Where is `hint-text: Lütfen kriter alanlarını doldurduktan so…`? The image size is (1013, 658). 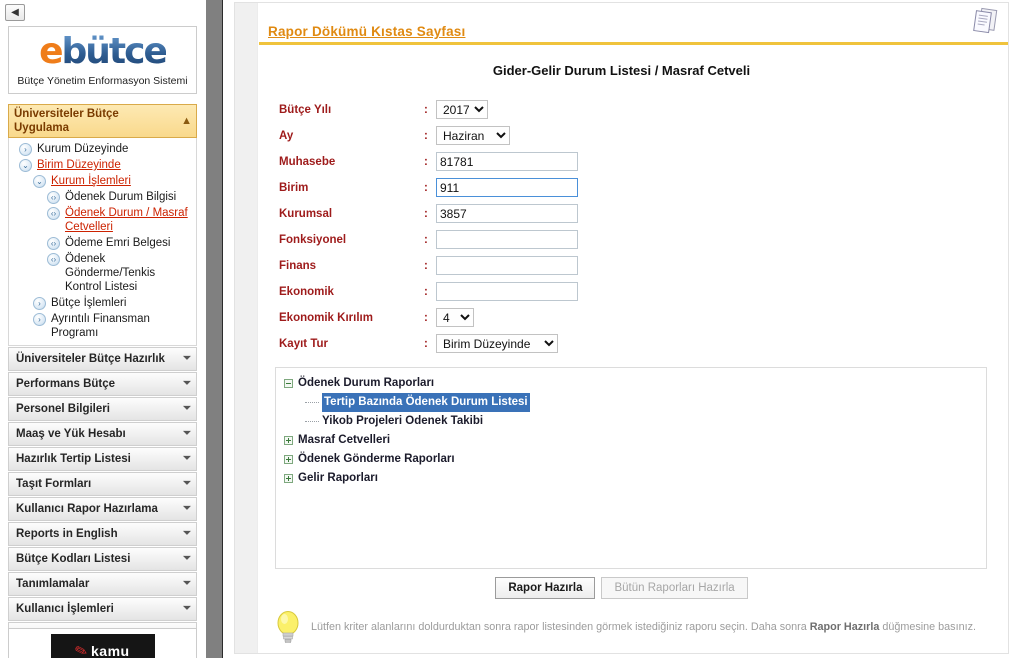
hint-text: Lütfen kriter alanlarını doldurduktan so… is located at coordinates (643, 621).